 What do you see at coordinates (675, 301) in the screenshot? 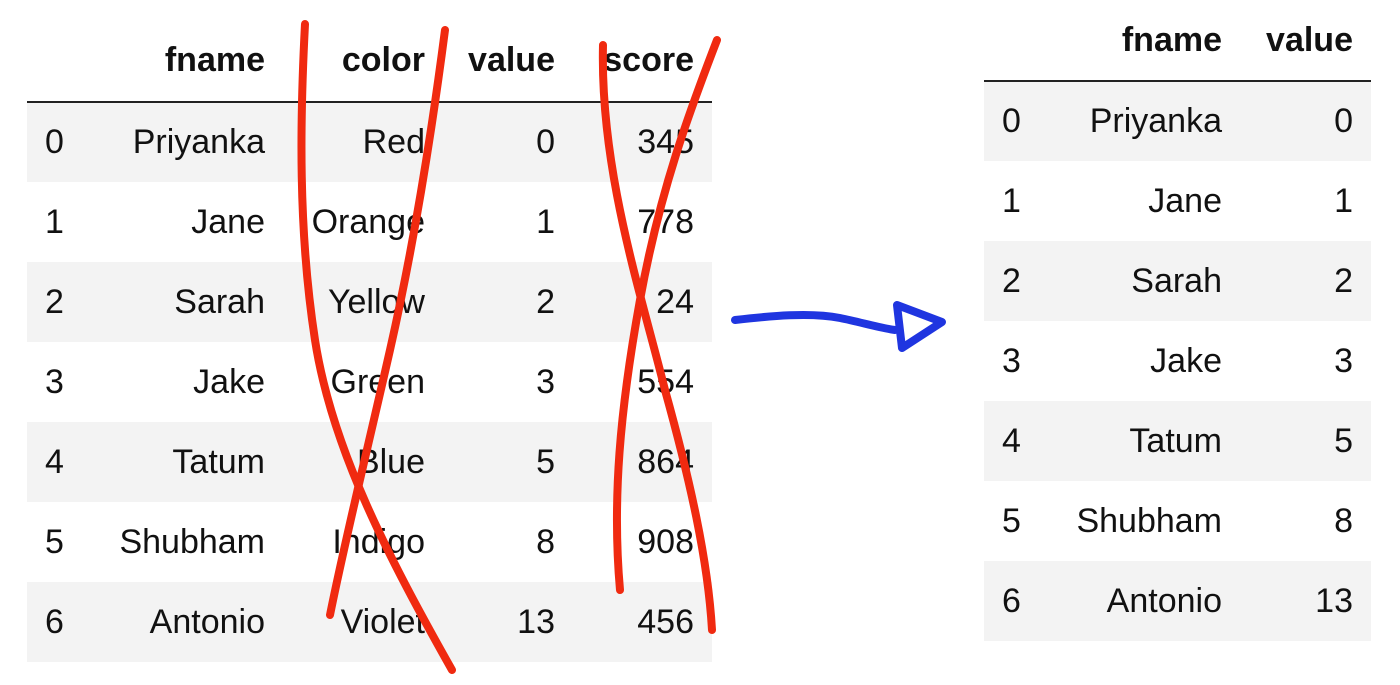
I see `cell-score: 24` at bounding box center [675, 301].